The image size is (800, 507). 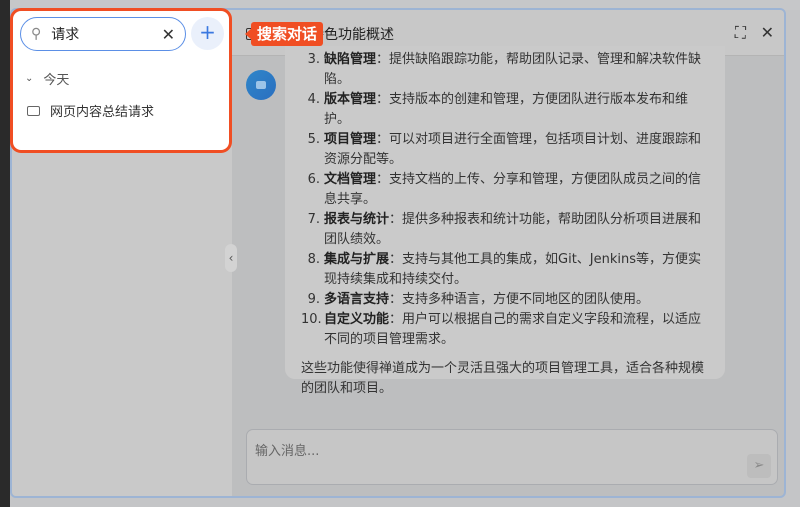 I want to click on item-number: 3., so click(x=313, y=59).